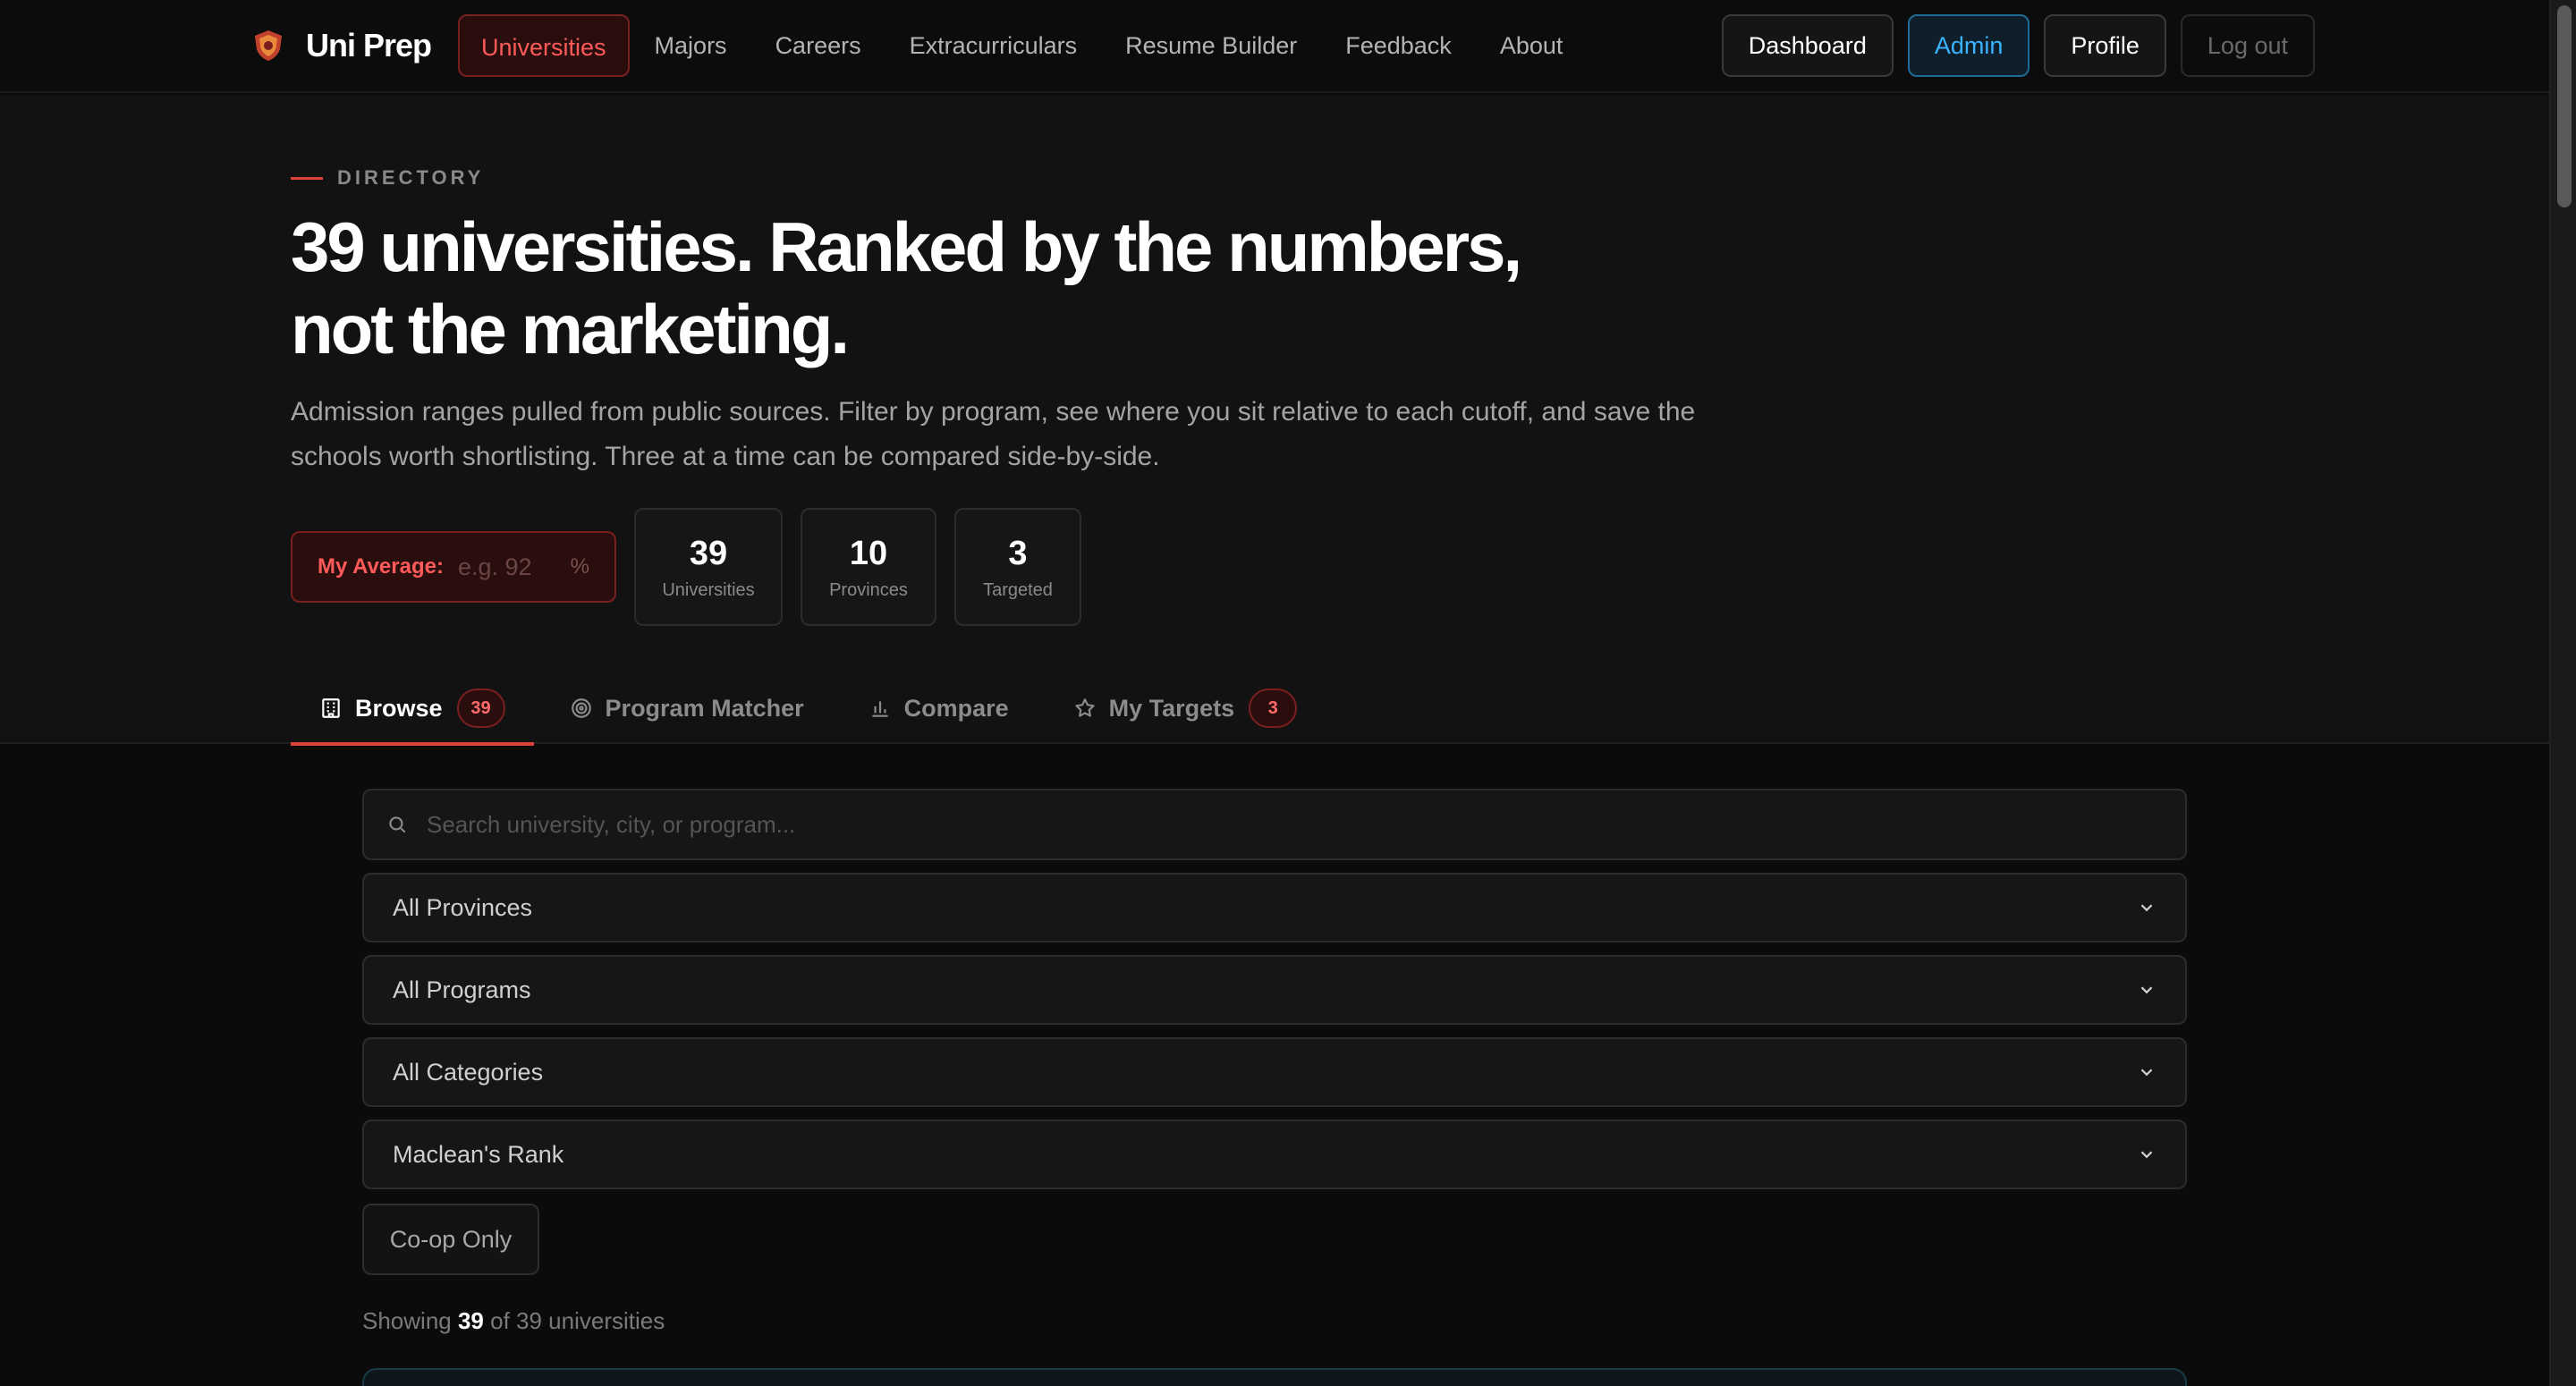  I want to click on sort-select: Maclean's Rank, so click(1274, 1154).